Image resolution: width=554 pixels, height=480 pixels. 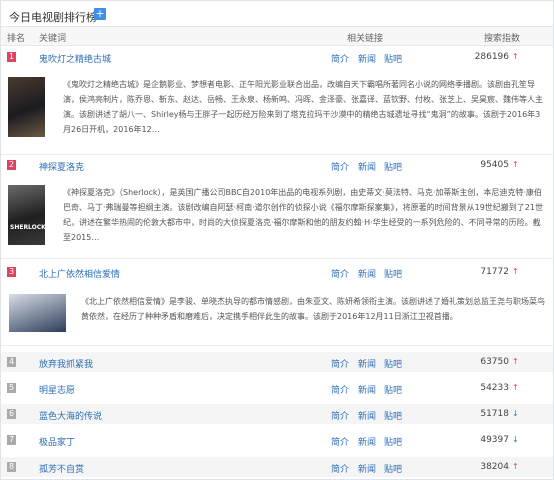 I want to click on rank-badge: 8, so click(x=11, y=467).